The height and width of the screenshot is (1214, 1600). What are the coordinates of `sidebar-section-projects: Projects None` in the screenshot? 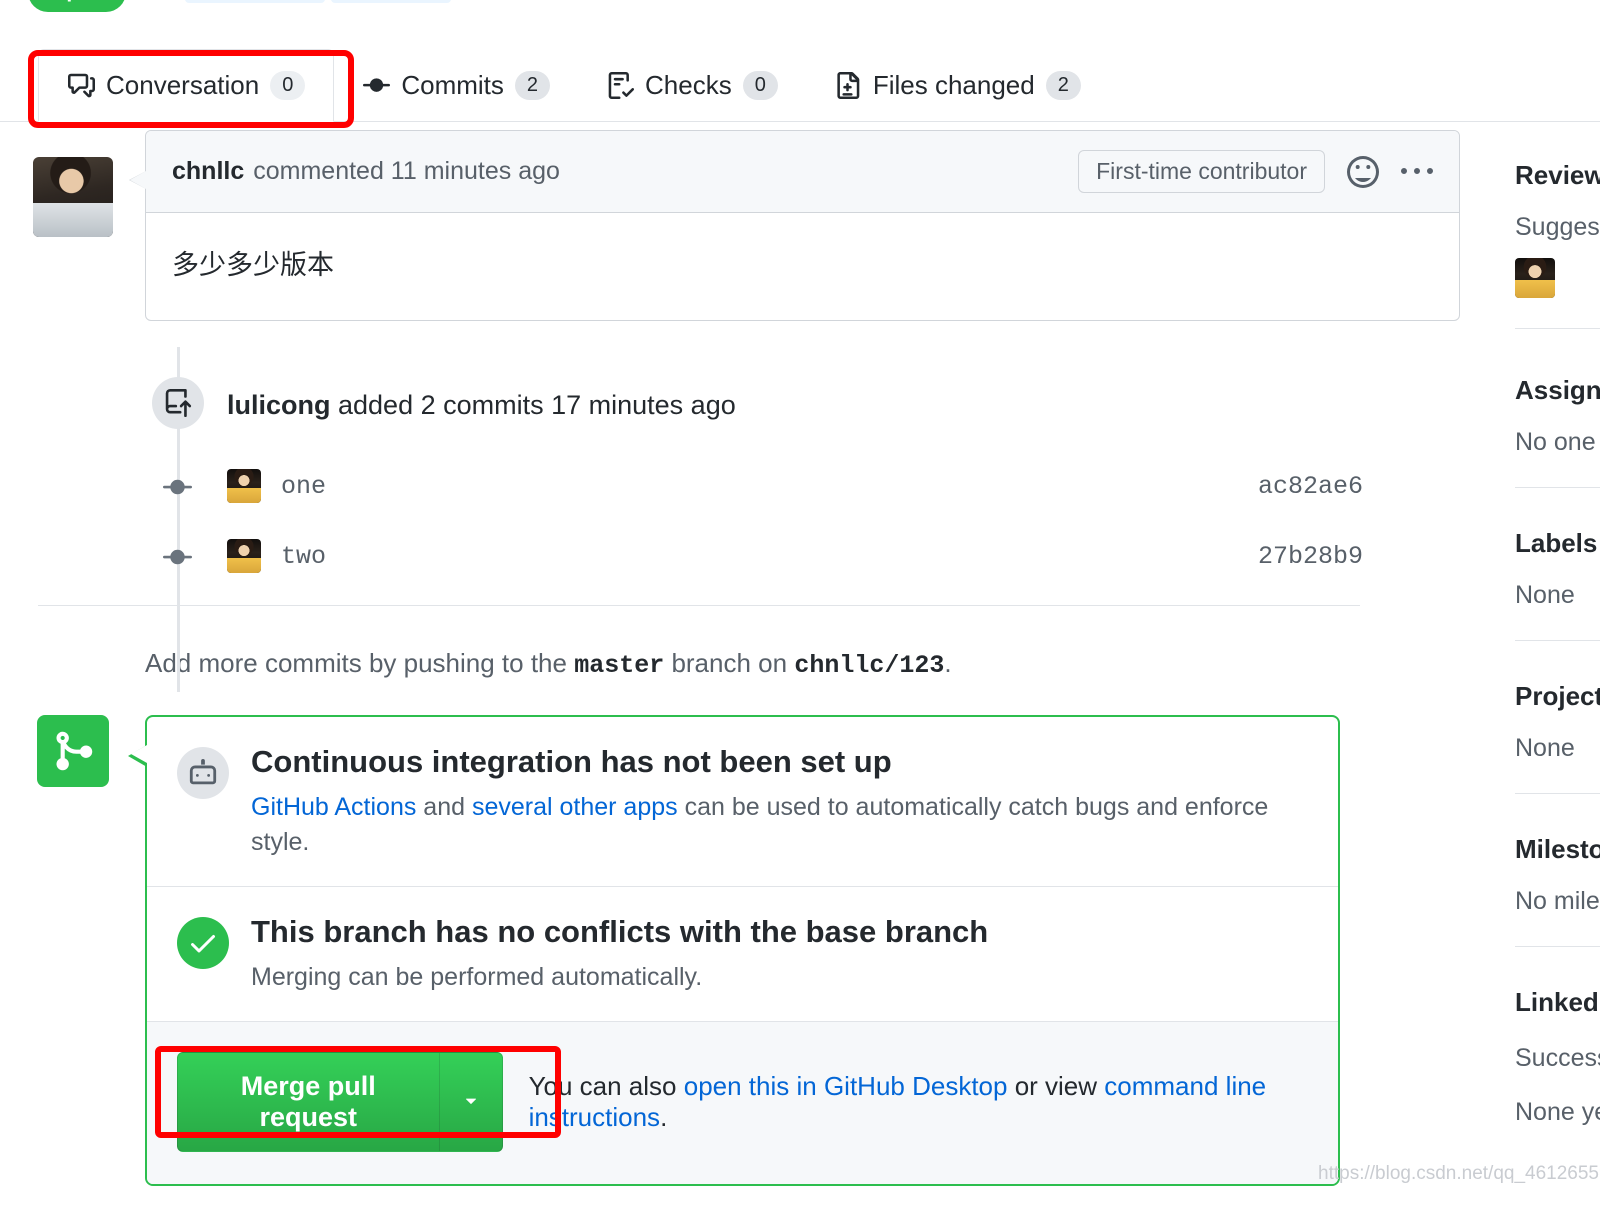 It's located at (1557, 737).